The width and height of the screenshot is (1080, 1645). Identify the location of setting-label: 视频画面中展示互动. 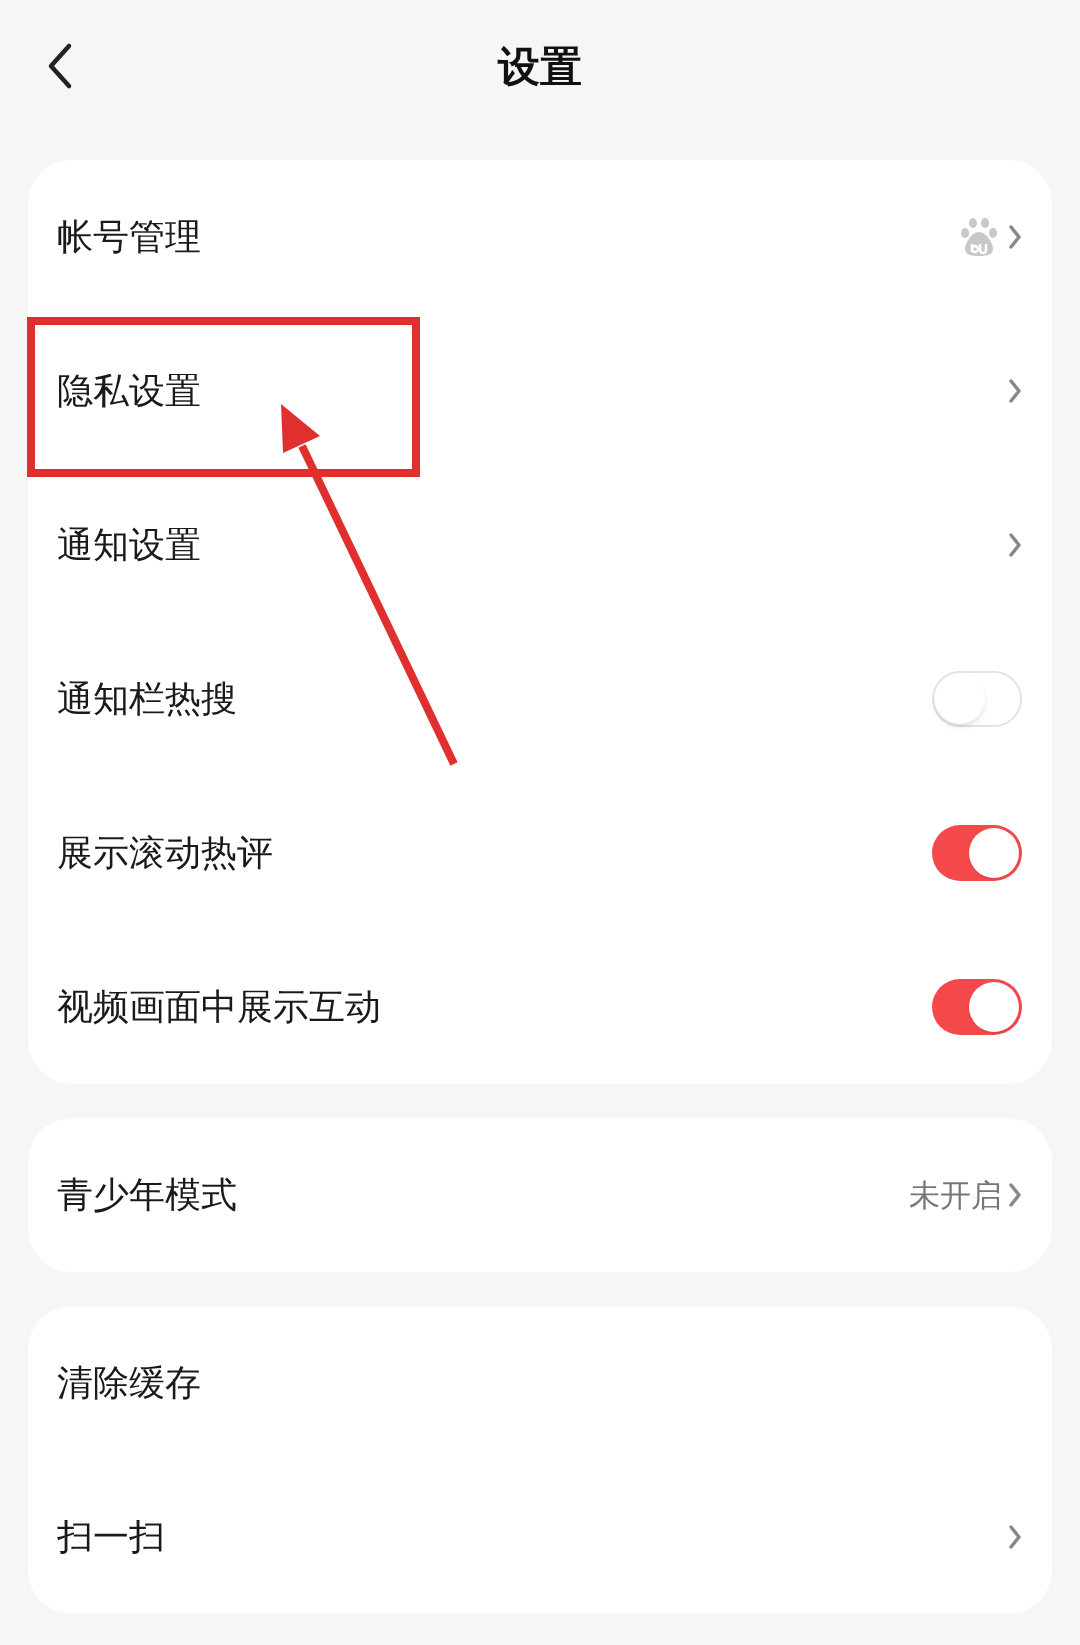
(219, 1007).